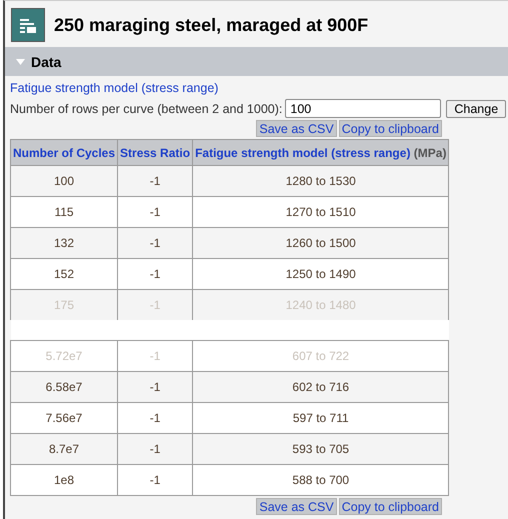 This screenshot has width=508, height=519. Describe the element at coordinates (320, 418) in the screenshot. I see `table-cell: 597 to 711` at that location.